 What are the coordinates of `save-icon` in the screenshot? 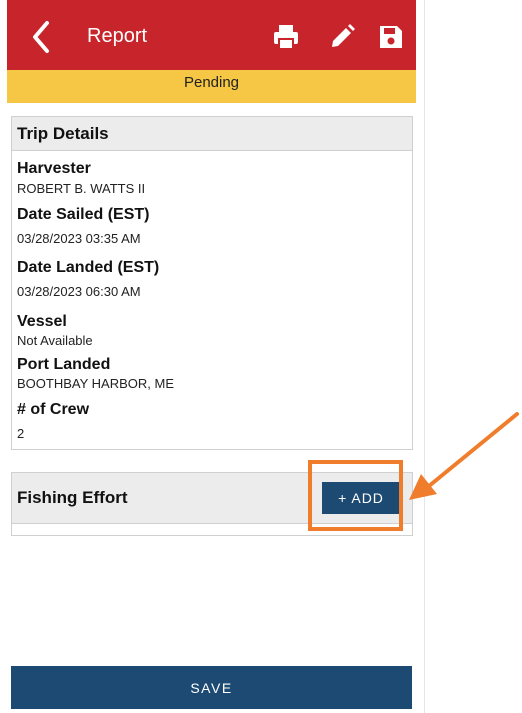 It's located at (391, 37).